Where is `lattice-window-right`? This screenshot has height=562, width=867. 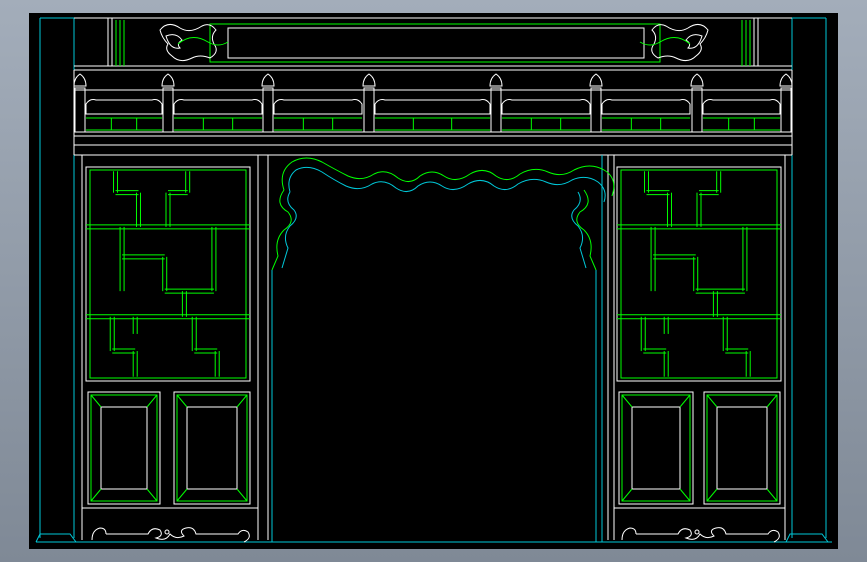 lattice-window-right is located at coordinates (699, 274).